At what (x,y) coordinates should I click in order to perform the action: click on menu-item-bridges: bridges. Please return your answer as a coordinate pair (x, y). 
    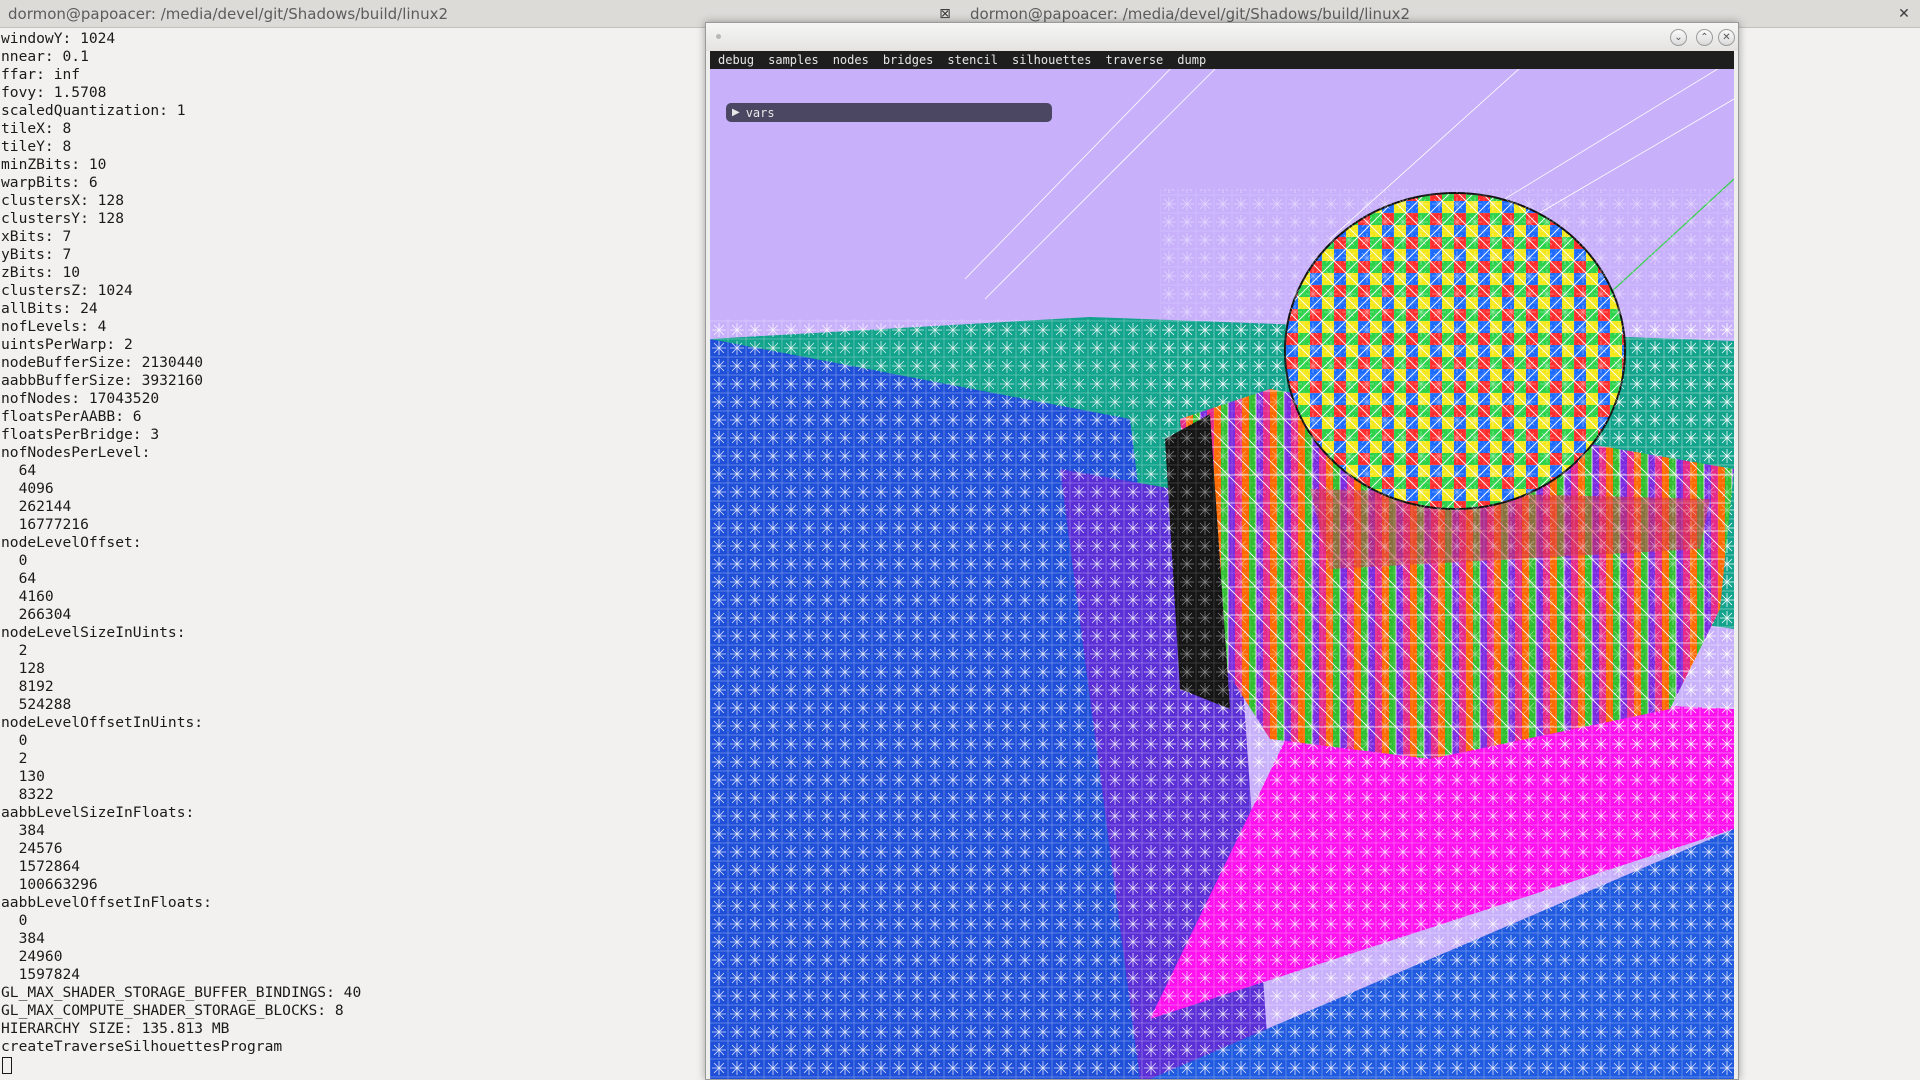
    Looking at the image, I should click on (908, 60).